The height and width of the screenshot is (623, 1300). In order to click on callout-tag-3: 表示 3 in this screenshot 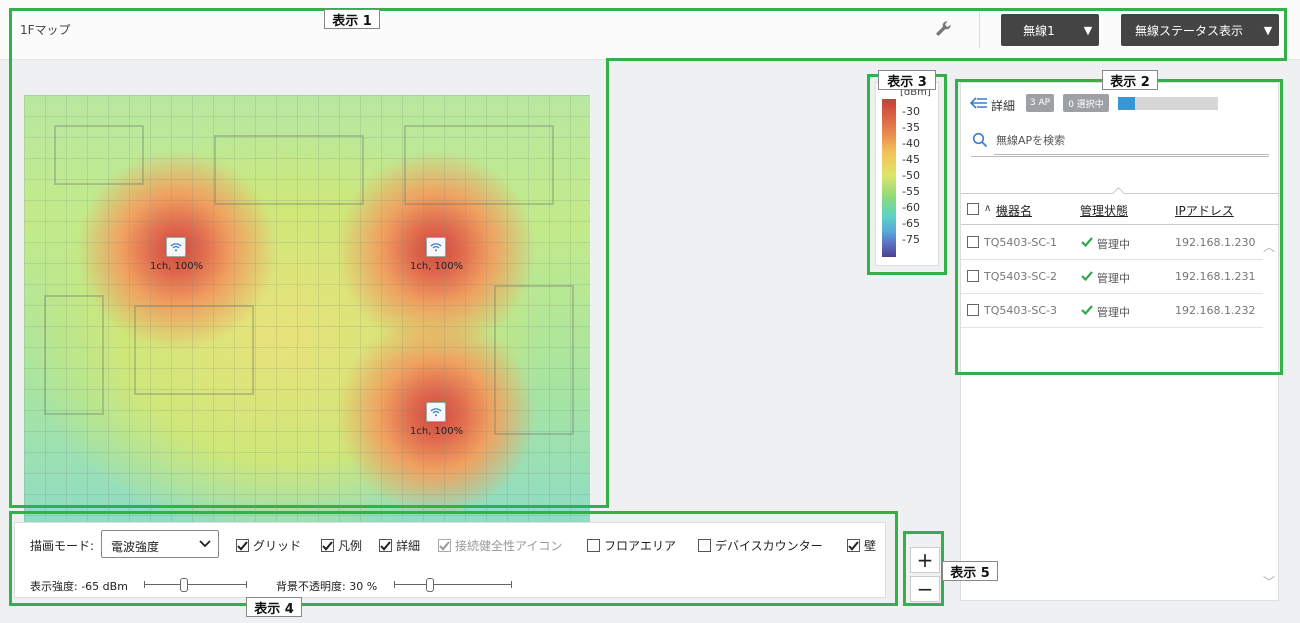, I will do `click(907, 80)`.